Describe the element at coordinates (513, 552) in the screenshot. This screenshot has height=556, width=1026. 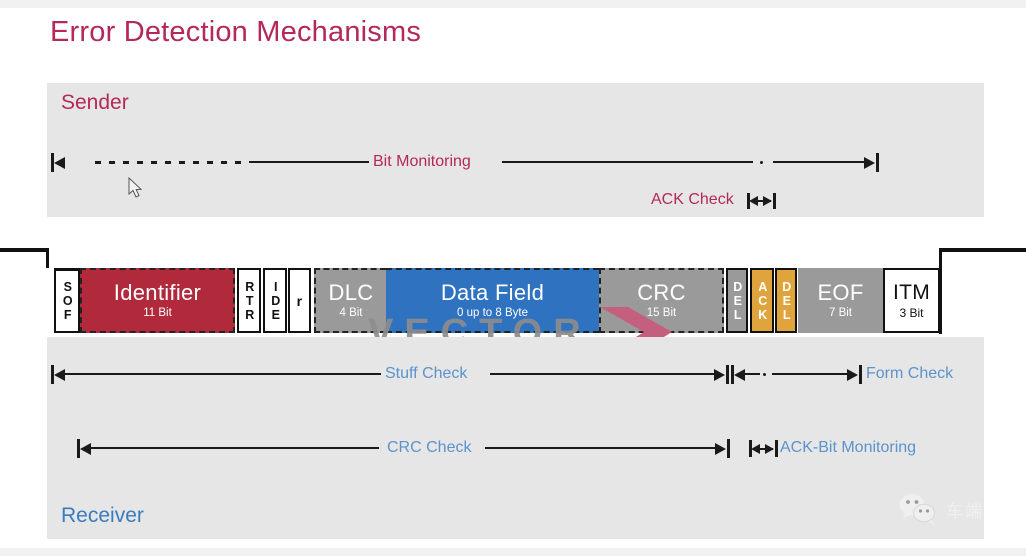
I see `bottom-strip` at that location.